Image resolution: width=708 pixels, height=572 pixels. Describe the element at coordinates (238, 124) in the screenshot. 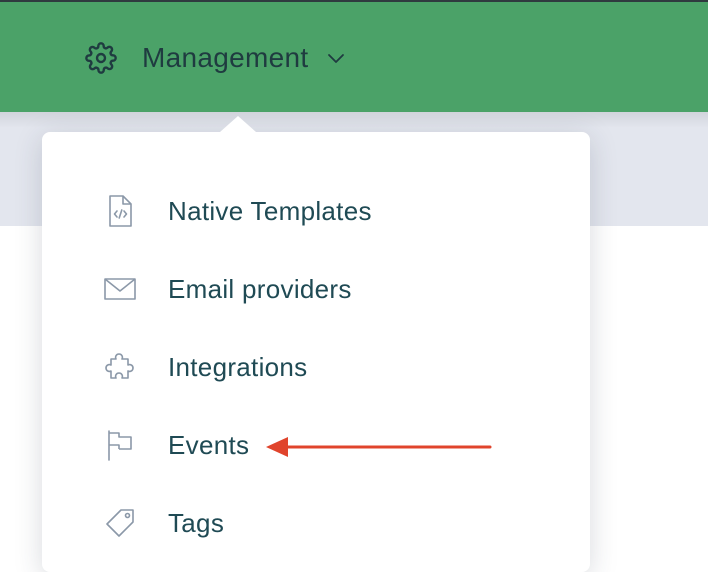

I see `dropdown-caret` at that location.